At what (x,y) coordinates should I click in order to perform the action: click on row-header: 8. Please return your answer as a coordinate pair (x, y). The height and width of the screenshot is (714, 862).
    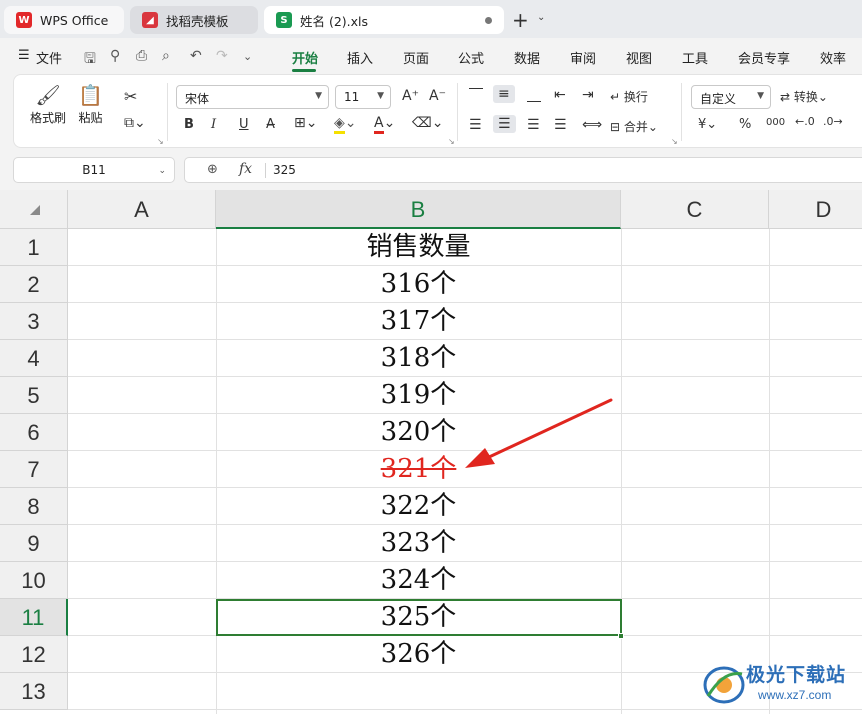
    Looking at the image, I should click on (34, 506).